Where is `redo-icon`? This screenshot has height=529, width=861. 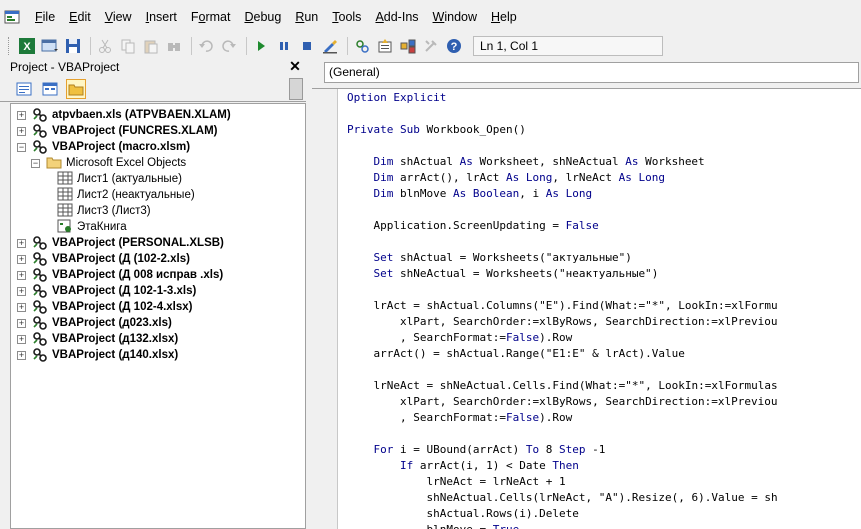 redo-icon is located at coordinates (229, 46).